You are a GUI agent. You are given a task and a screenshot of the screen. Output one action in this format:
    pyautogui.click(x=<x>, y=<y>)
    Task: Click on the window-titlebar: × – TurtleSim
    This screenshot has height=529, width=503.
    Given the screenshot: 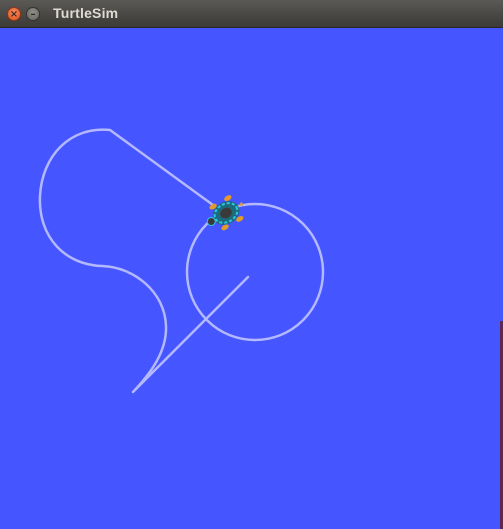 What is the action you would take?
    pyautogui.click(x=251, y=14)
    